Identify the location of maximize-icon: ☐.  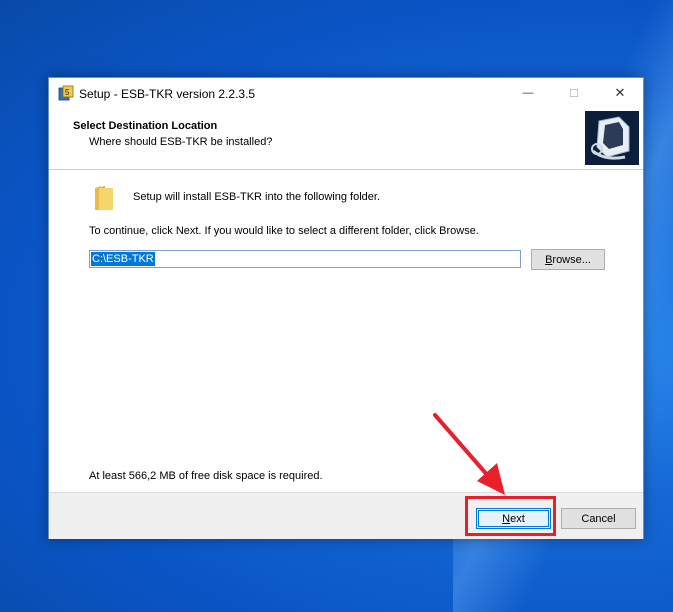
(574, 93).